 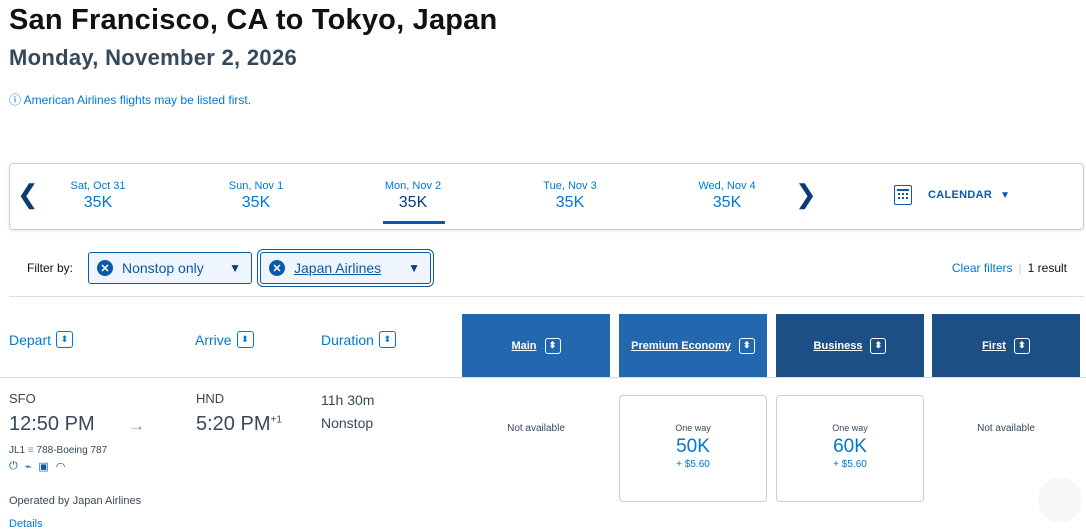 I want to click on usb-icon: ⌁, so click(x=28, y=467).